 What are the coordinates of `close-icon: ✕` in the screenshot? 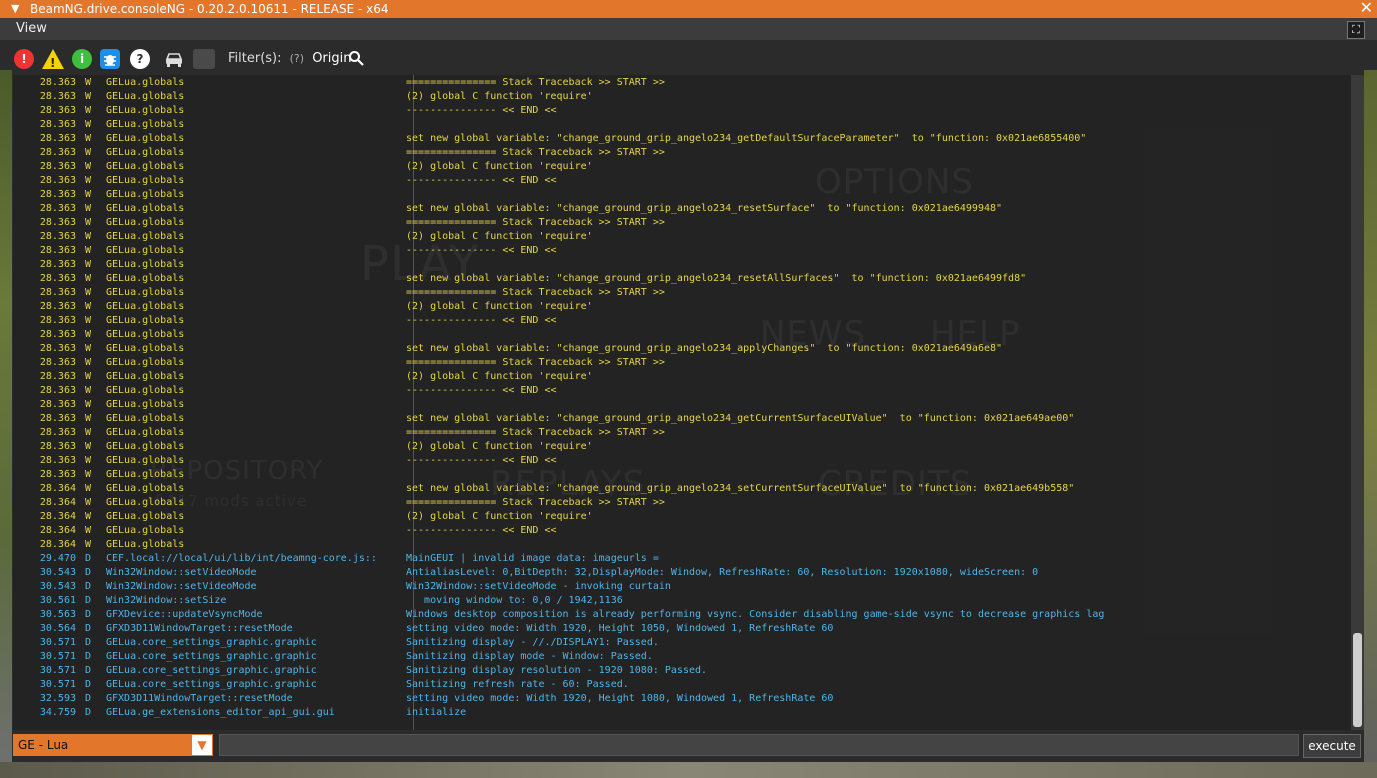 It's located at (1366, 8).